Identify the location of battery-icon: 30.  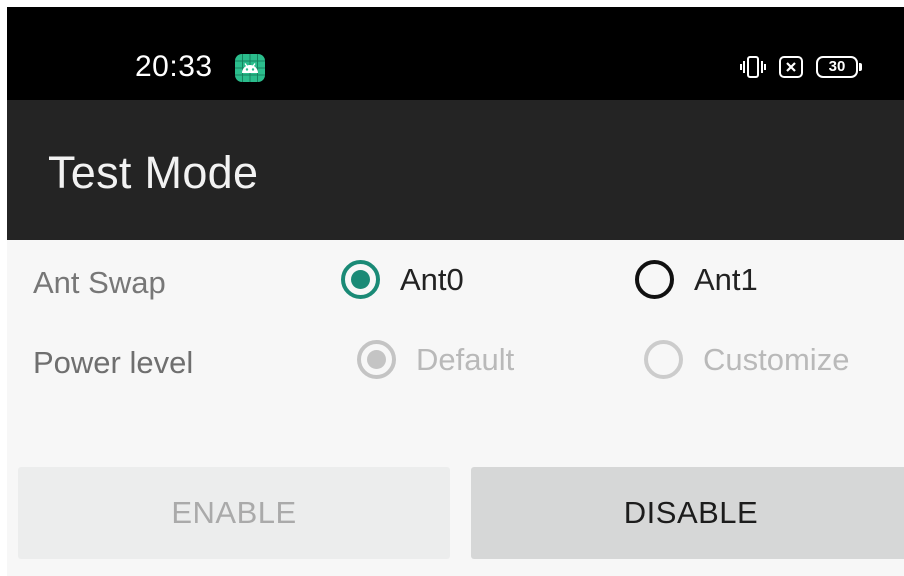
(839, 67).